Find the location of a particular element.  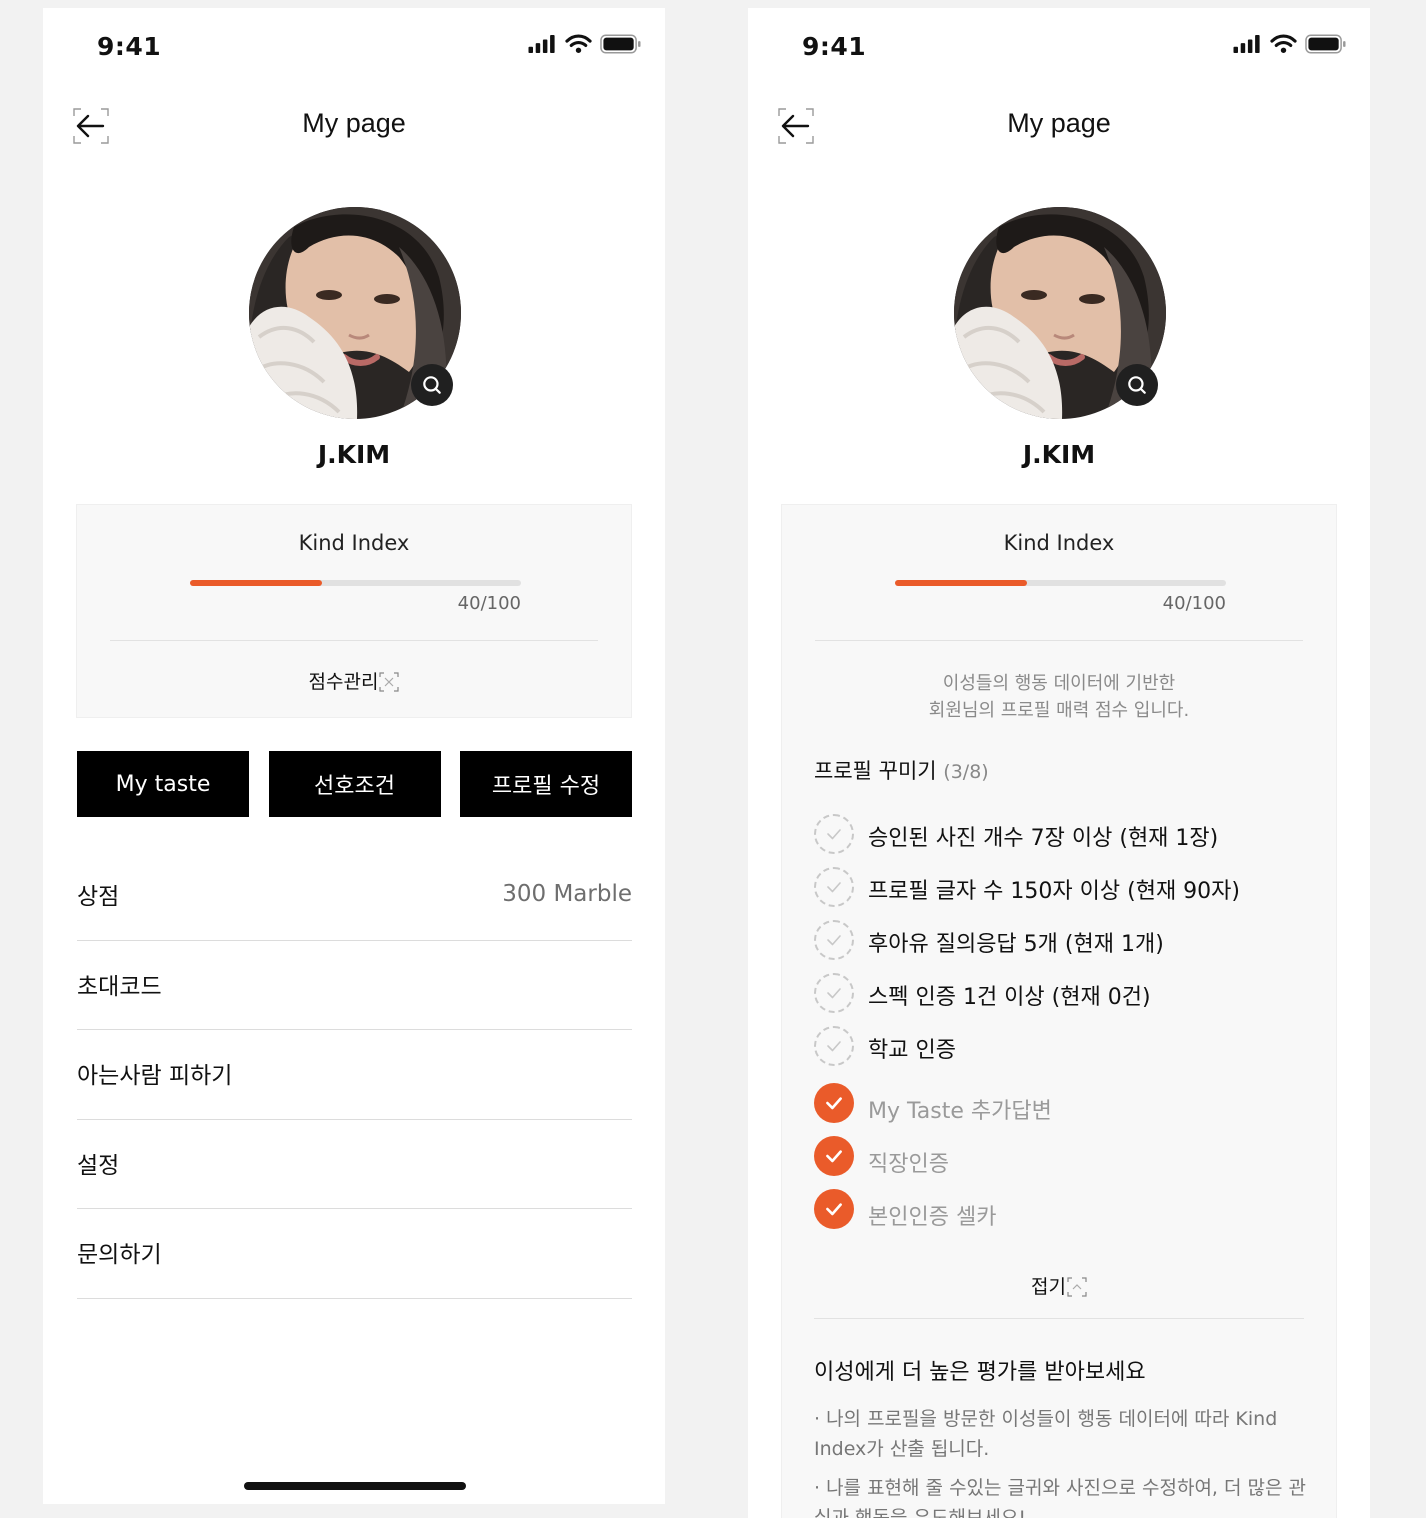

profile-decorate-title: 프로필 꾸미기 (3/8) is located at coordinates (901, 770).